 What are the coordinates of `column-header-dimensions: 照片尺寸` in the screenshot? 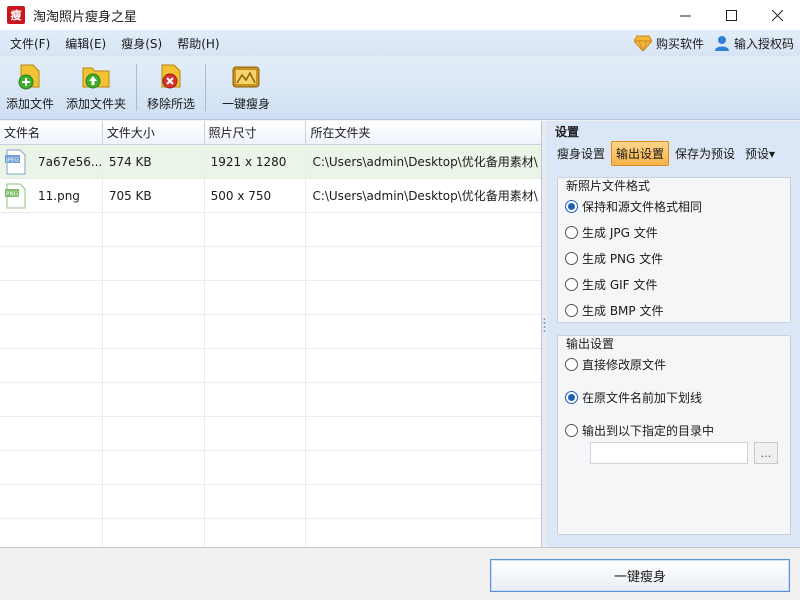 It's located at (256, 132).